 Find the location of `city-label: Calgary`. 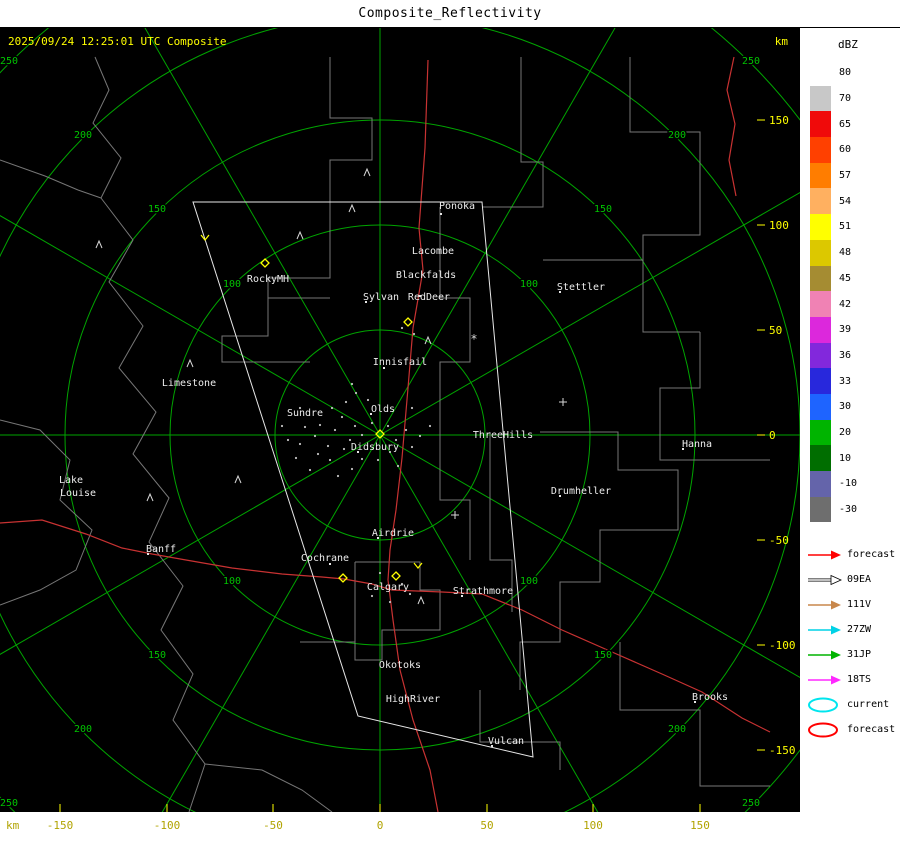

city-label: Calgary is located at coordinates (388, 587).